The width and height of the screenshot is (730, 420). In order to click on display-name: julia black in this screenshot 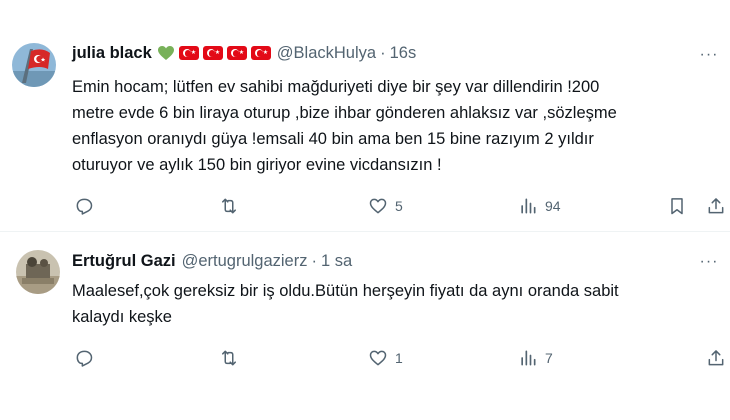, I will do `click(112, 53)`.